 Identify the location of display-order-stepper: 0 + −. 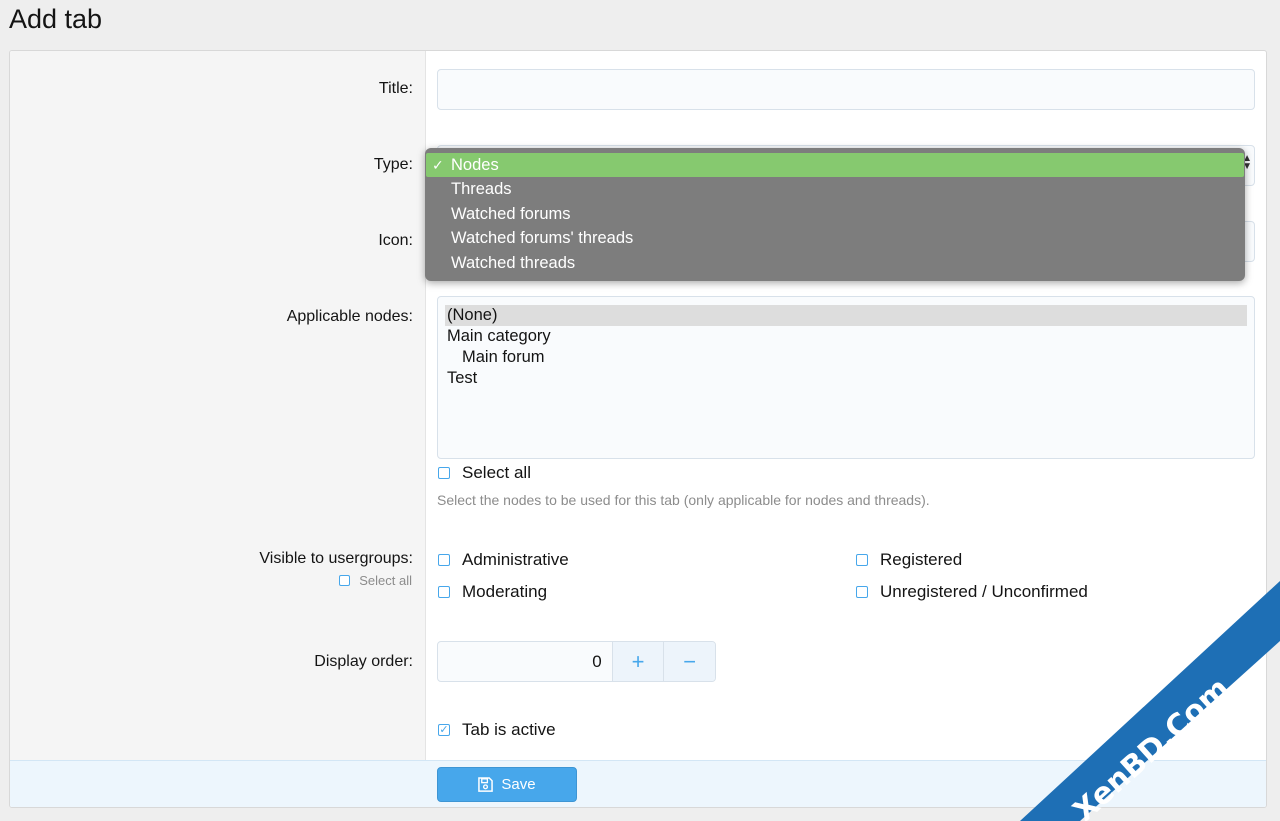
(576, 661).